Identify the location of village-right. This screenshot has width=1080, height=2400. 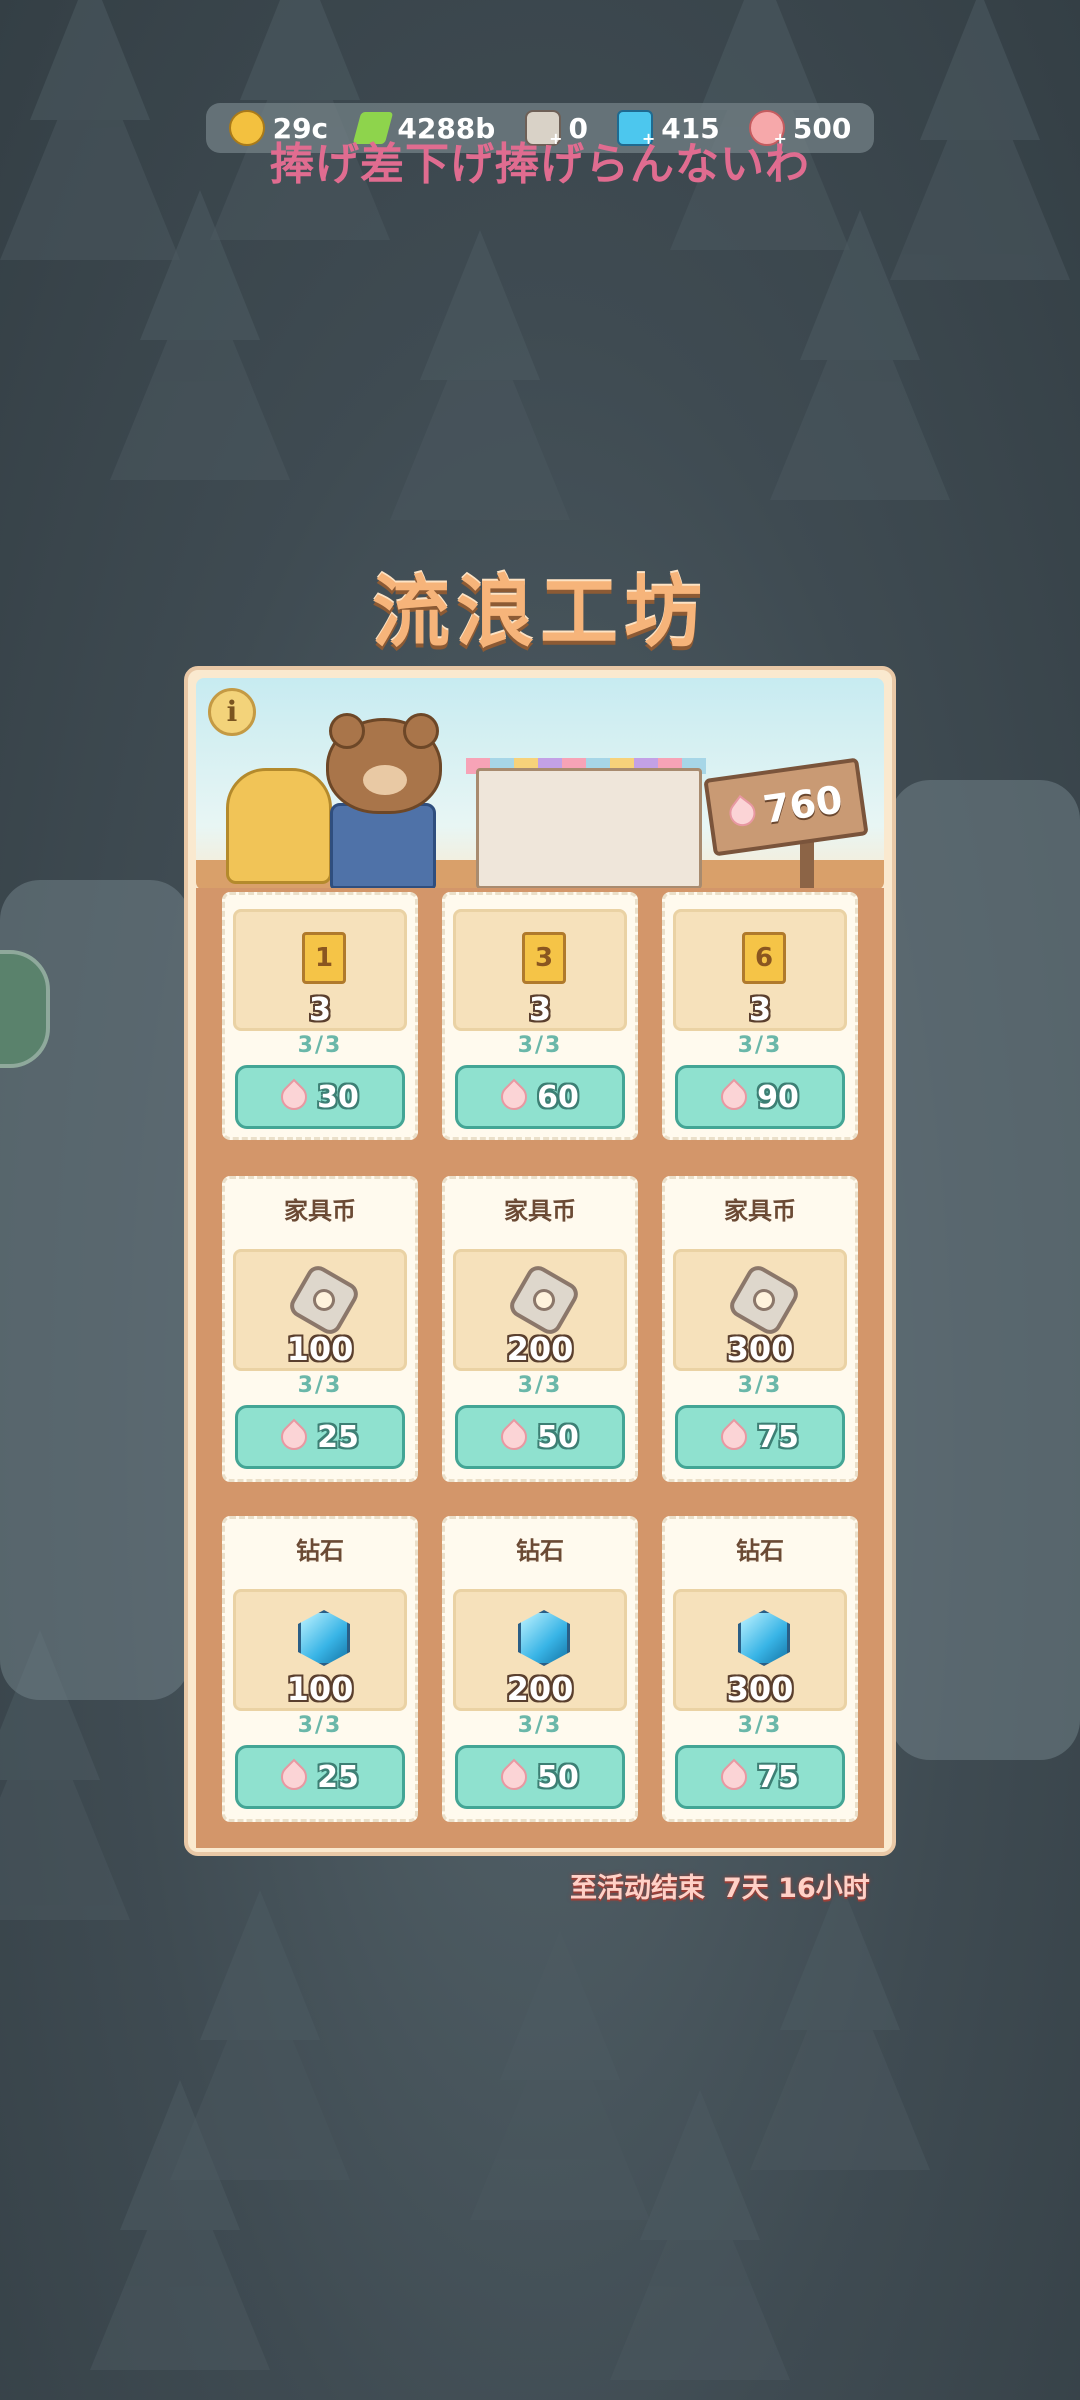
(985, 1270).